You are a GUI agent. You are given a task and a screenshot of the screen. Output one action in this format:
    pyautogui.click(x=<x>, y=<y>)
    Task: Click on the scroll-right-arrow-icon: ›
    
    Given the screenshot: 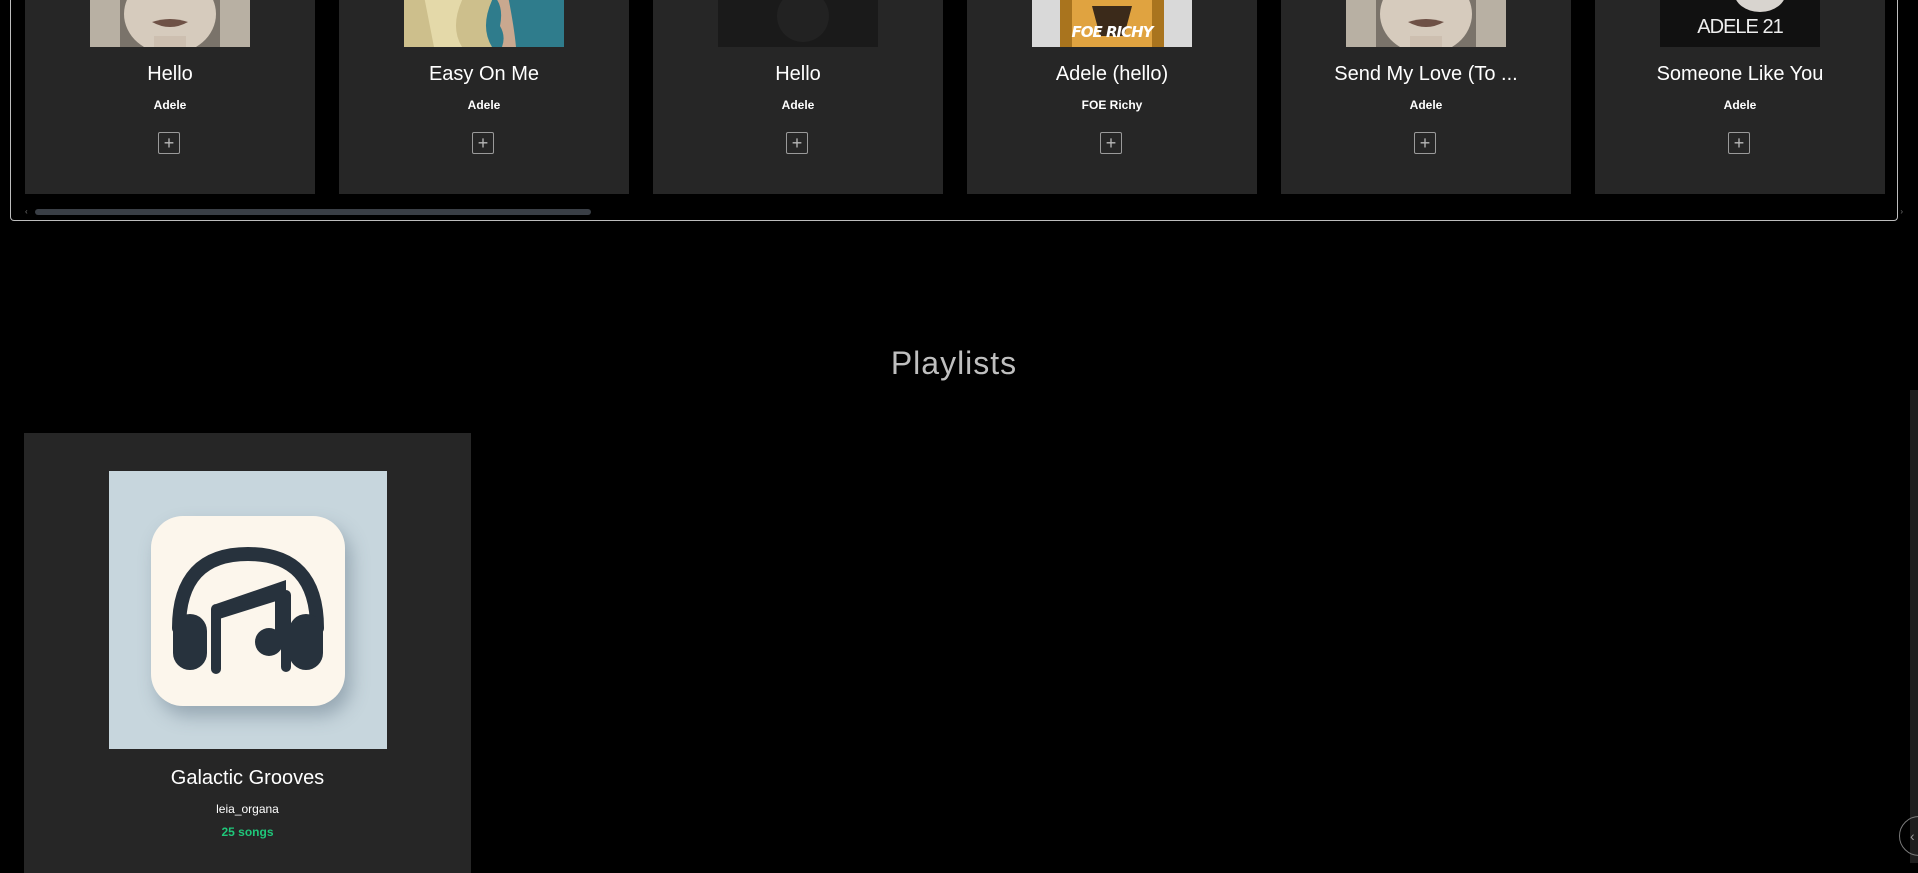 What is the action you would take?
    pyautogui.click(x=1901, y=212)
    